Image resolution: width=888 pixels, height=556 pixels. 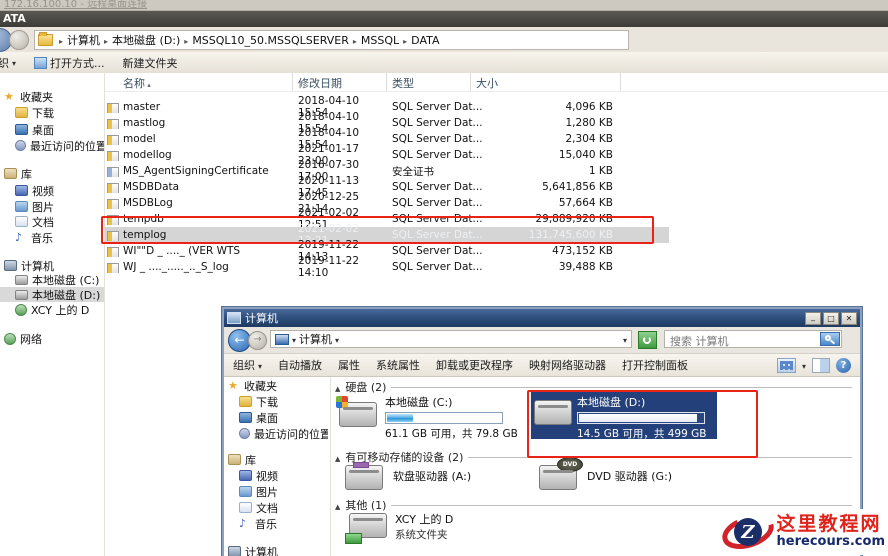 I want to click on breadcrumb-disk-d: 本地磁盘 (D:), so click(x=146, y=40).